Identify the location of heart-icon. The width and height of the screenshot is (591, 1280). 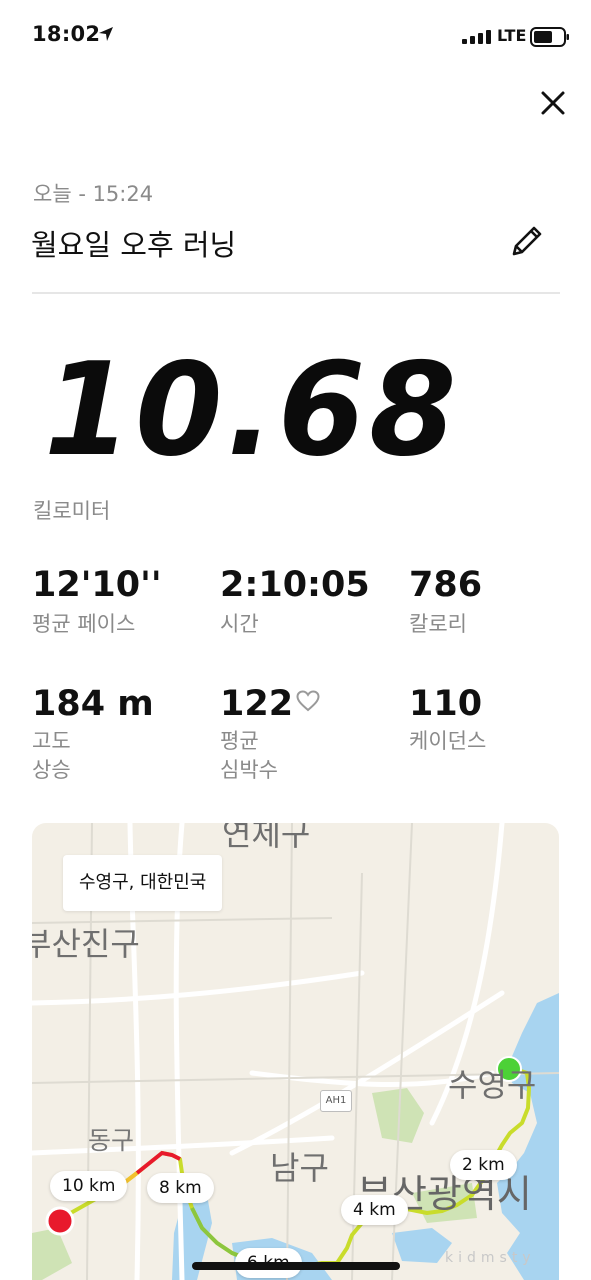
(308, 701).